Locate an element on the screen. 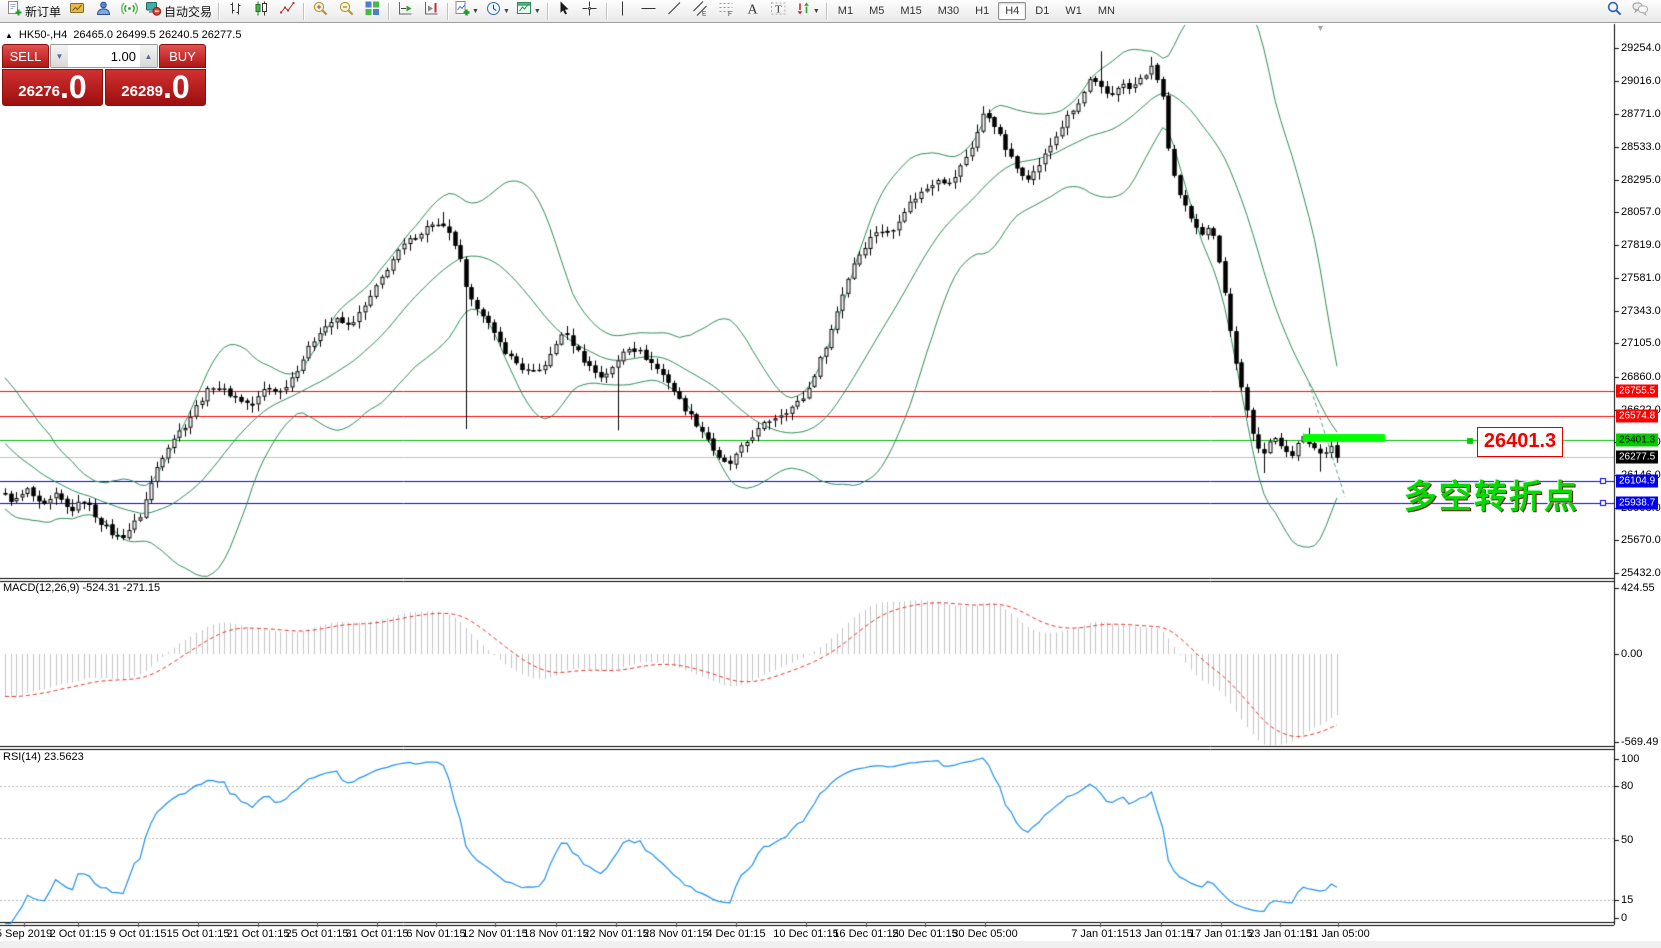 The image size is (1661, 948). sell-price-pips: .0 is located at coordinates (73, 87).